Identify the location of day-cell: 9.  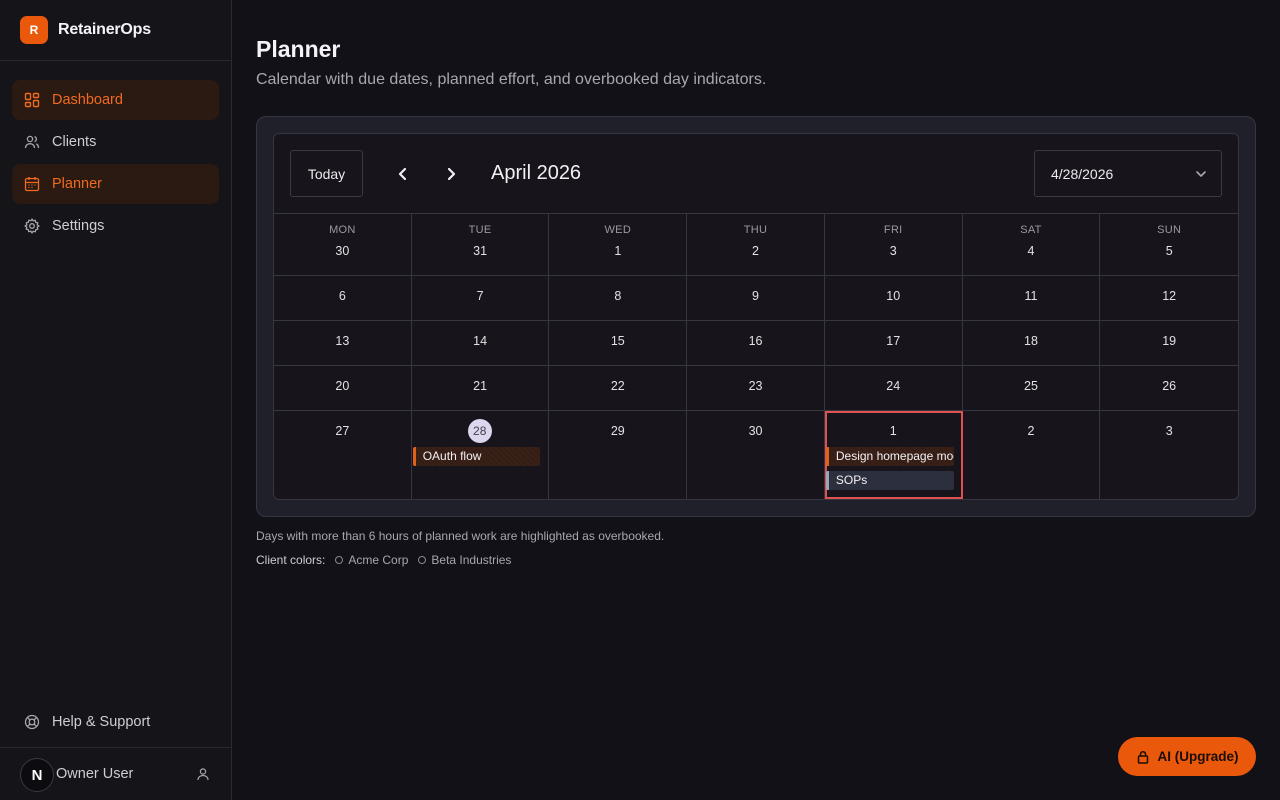
(756, 298).